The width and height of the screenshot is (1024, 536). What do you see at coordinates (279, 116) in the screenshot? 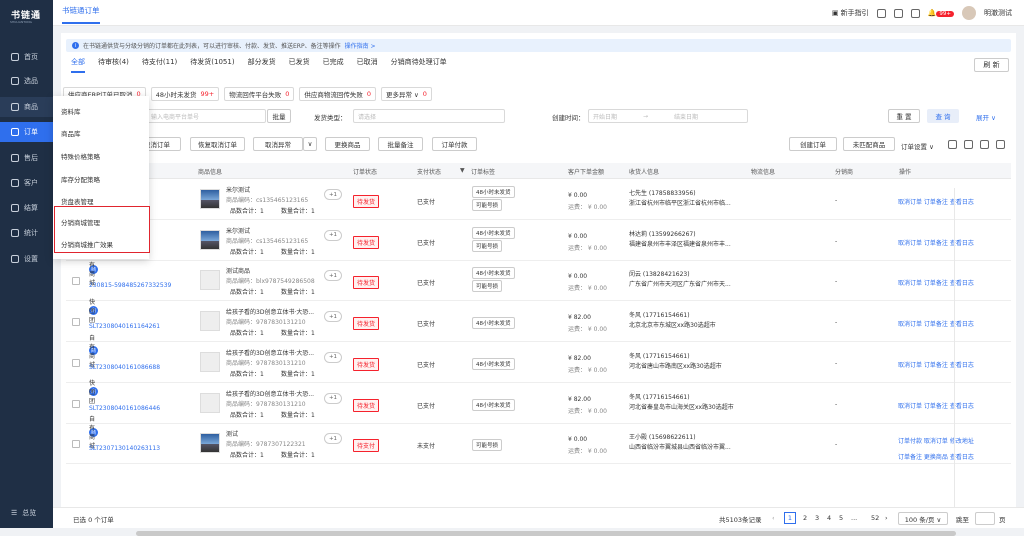
I see `batch-button: 批量` at bounding box center [279, 116].